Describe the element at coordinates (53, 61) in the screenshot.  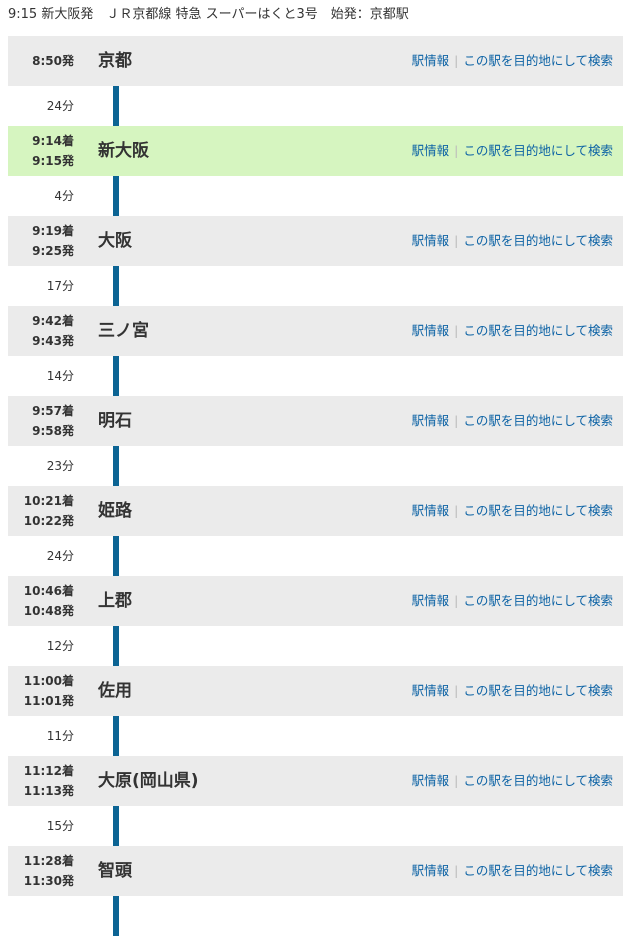
I see `departure-time: 8:50発` at that location.